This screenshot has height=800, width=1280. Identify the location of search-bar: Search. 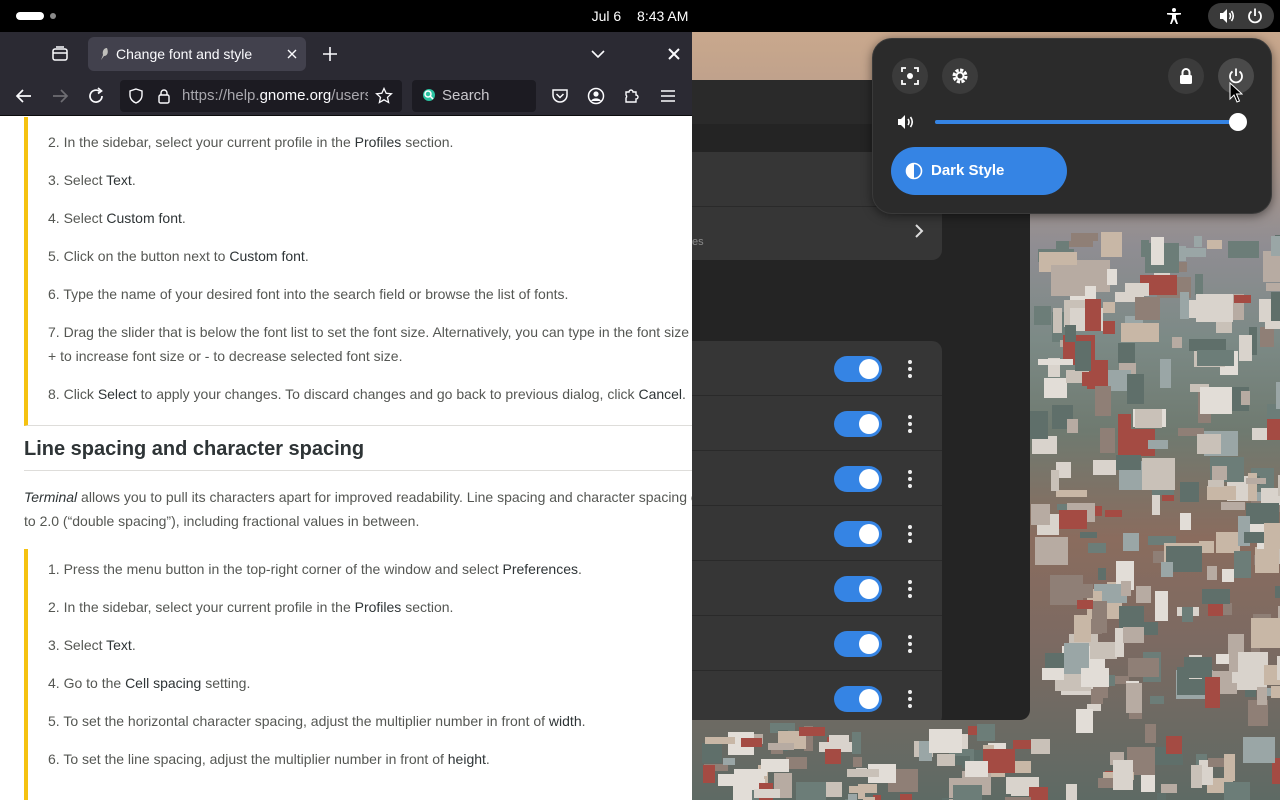
(474, 96).